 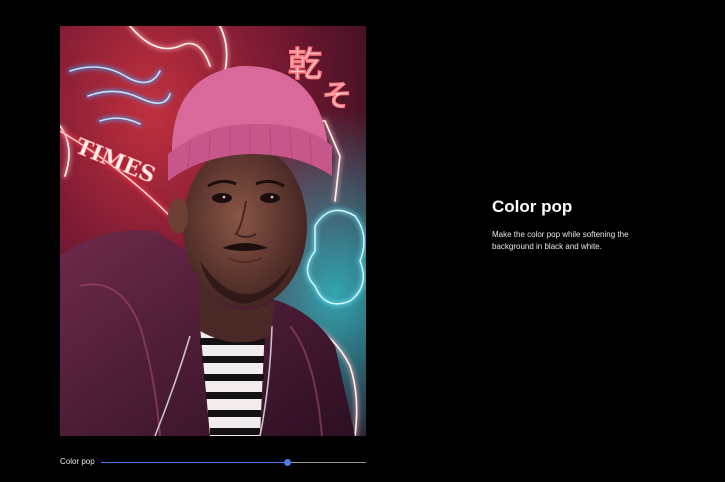 What do you see at coordinates (194, 462) in the screenshot?
I see `slider-fill` at bounding box center [194, 462].